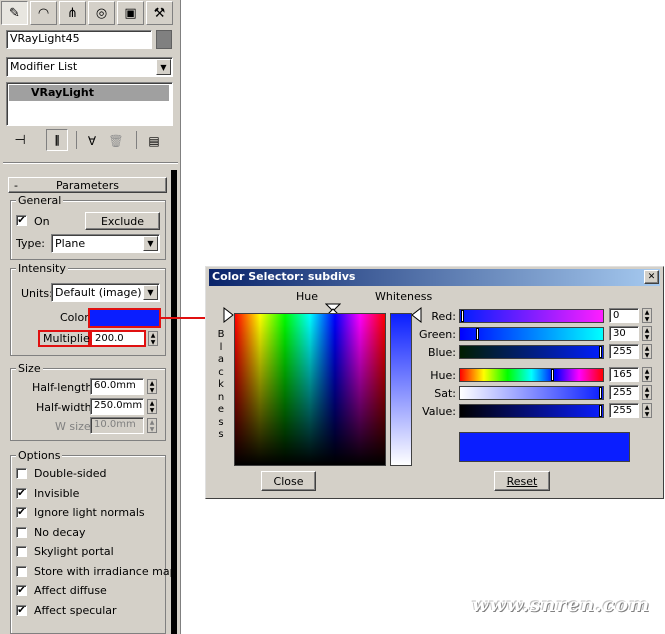 The height and width of the screenshot is (634, 665). What do you see at coordinates (89, 512) in the screenshot?
I see `option-label: Ignore light normals` at bounding box center [89, 512].